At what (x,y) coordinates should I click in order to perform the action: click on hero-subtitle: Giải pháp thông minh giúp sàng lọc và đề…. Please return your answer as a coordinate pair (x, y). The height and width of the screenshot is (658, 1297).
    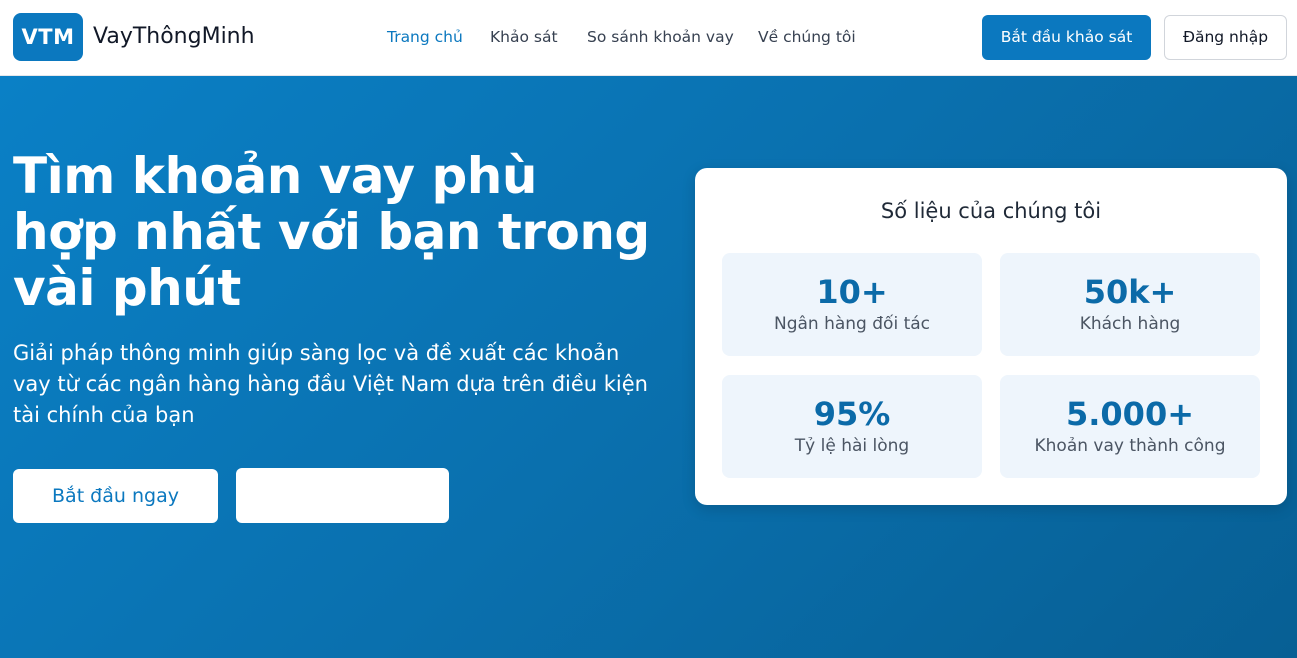
    Looking at the image, I should click on (330, 384).